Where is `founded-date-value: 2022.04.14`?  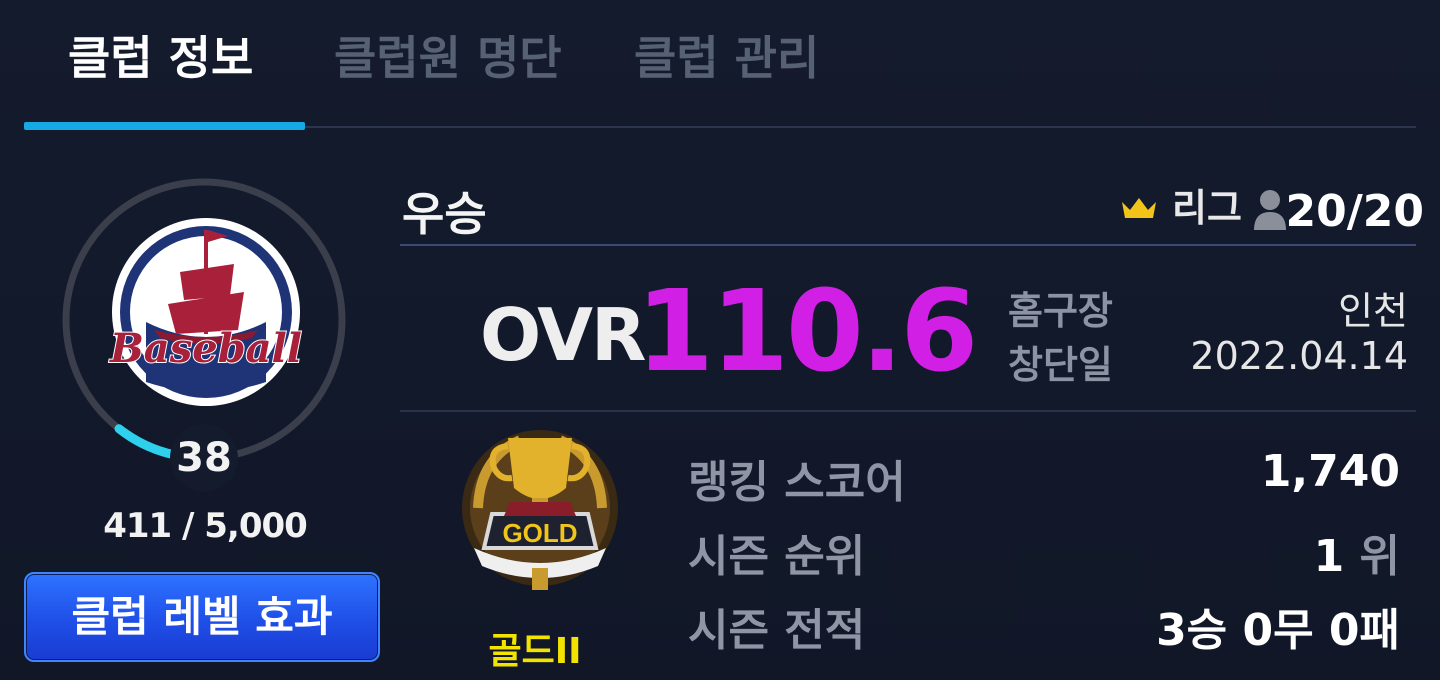
founded-date-value: 2022.04.14 is located at coordinates (1299, 356).